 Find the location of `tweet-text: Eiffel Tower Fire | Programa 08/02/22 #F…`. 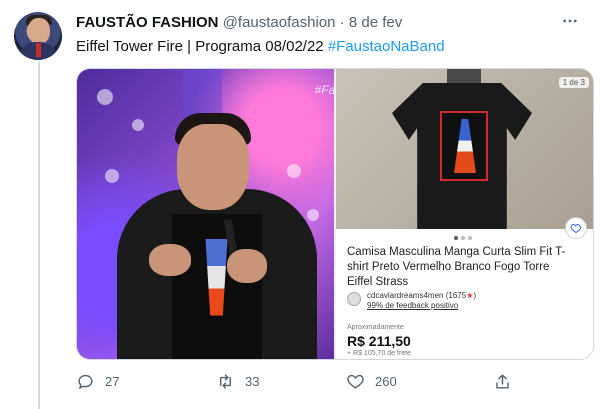

tweet-text: Eiffel Tower Fire | Programa 08/02/22 #F… is located at coordinates (328, 47).